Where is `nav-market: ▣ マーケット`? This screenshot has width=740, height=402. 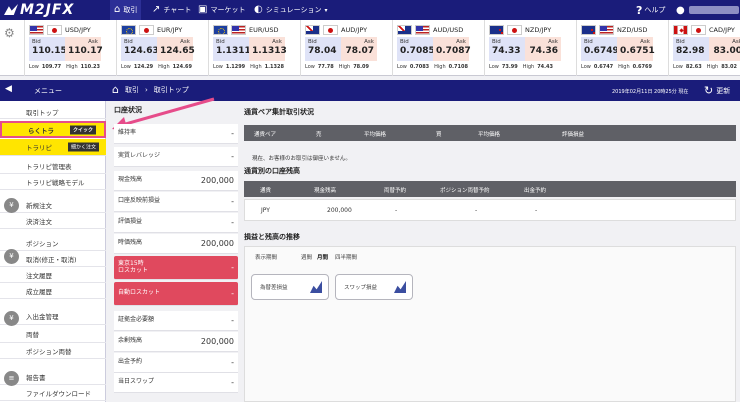 nav-market: ▣ マーケット is located at coordinates (221, 10).